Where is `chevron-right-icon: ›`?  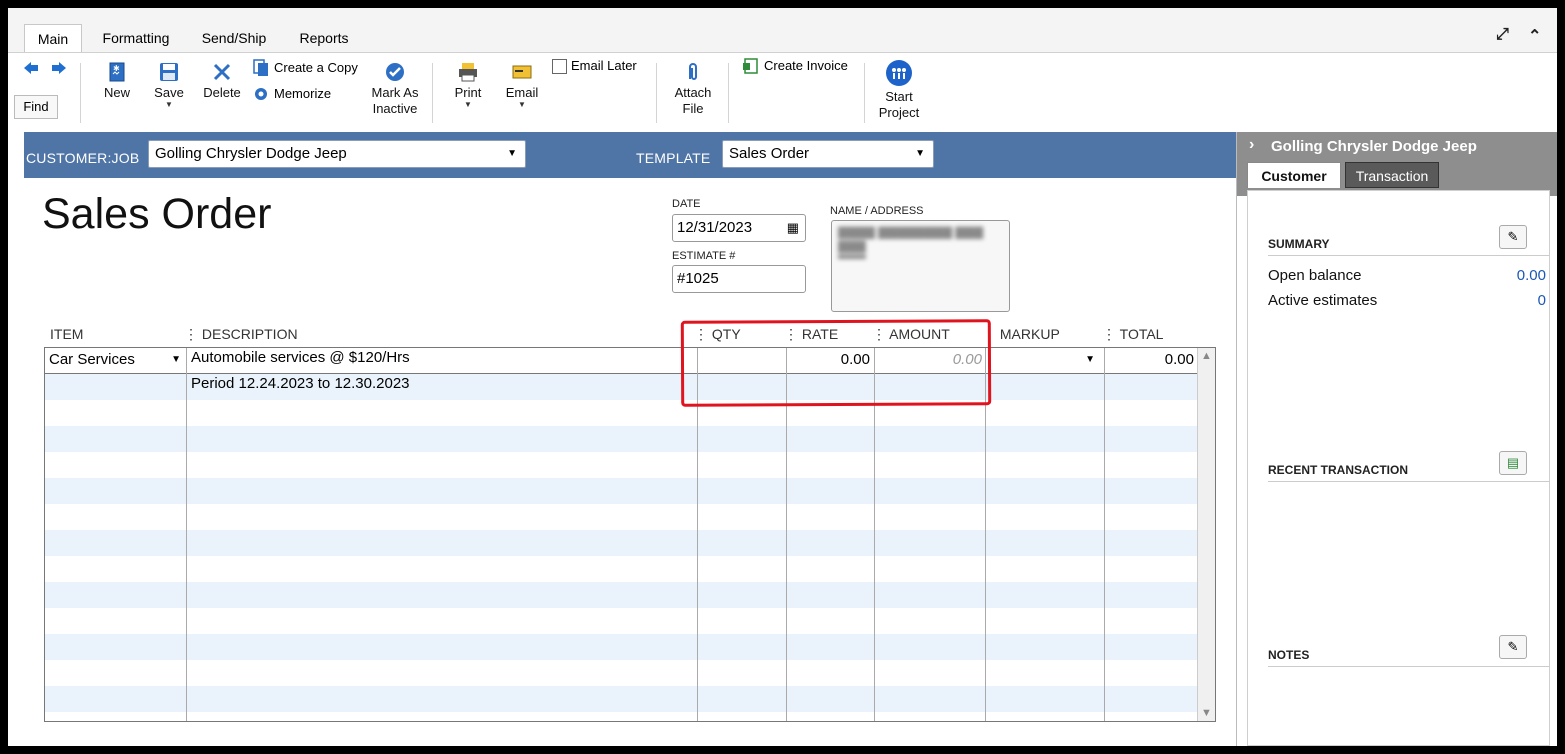
chevron-right-icon: › is located at coordinates (1251, 145).